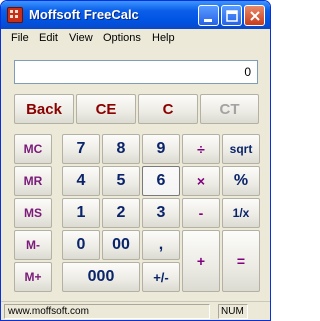  Describe the element at coordinates (121, 245) in the screenshot. I see `key-00: 00` at that location.